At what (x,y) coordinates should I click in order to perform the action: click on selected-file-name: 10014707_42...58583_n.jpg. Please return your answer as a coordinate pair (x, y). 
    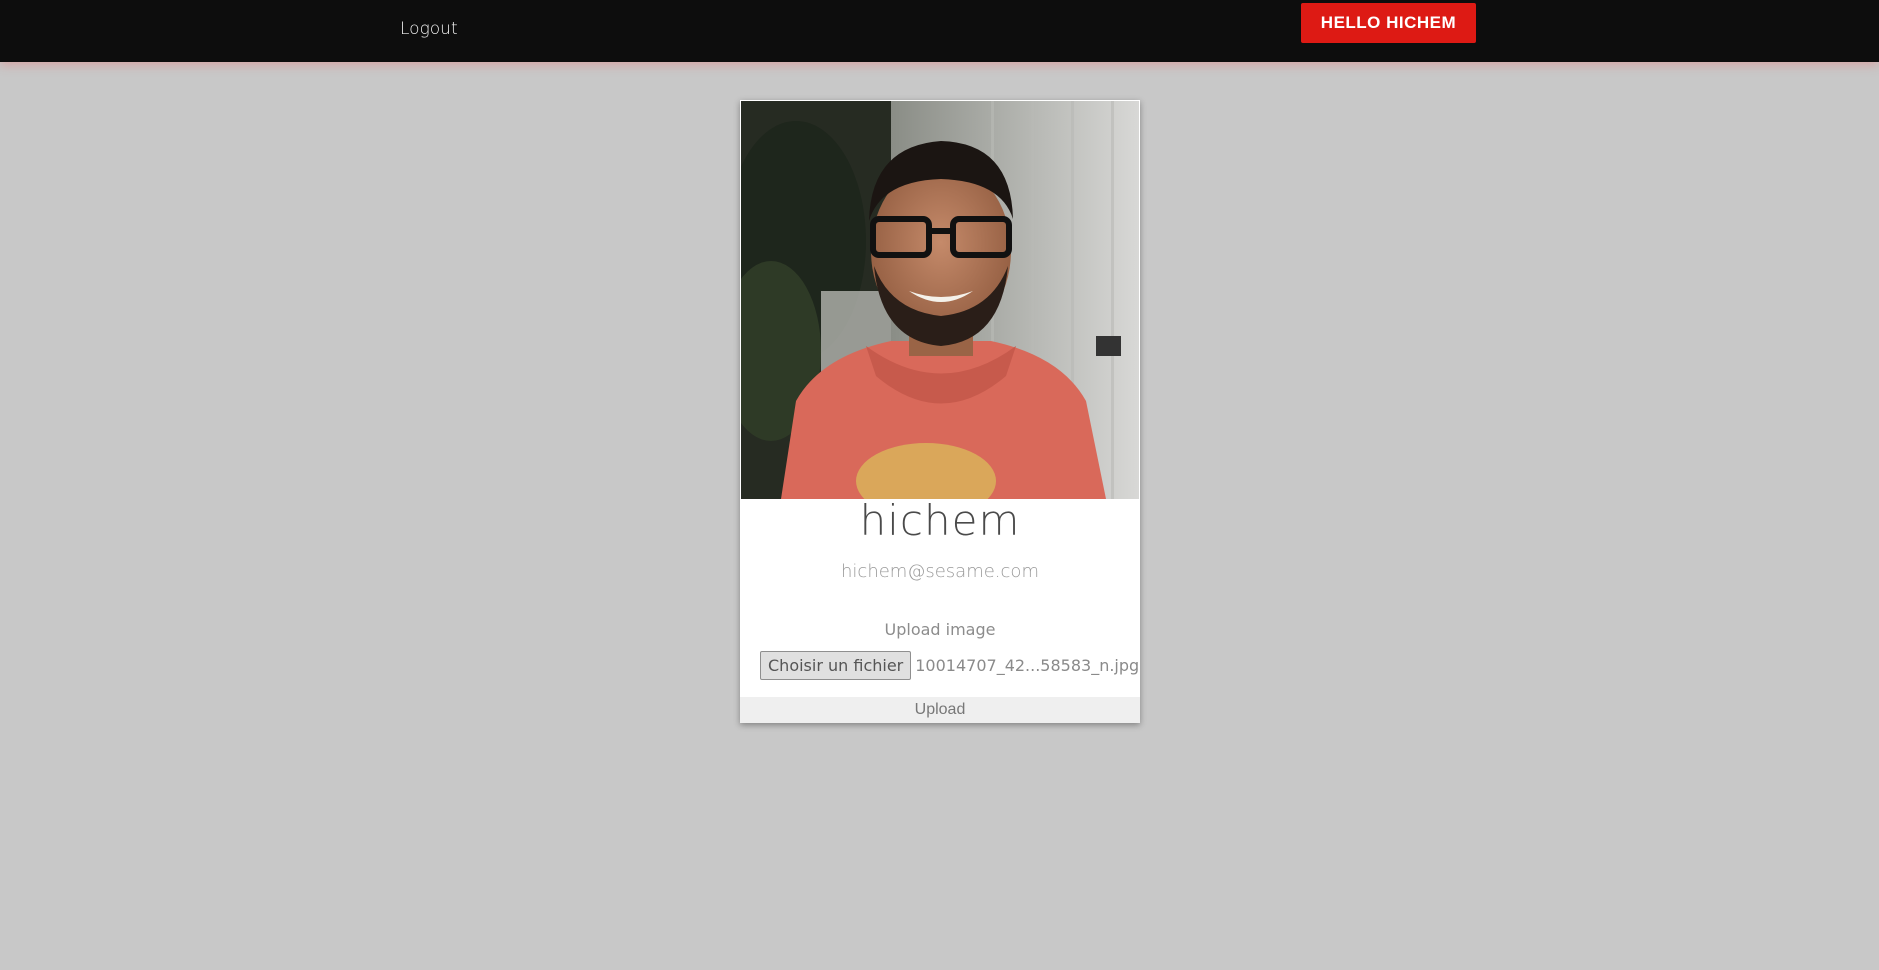
    Looking at the image, I should click on (1027, 665).